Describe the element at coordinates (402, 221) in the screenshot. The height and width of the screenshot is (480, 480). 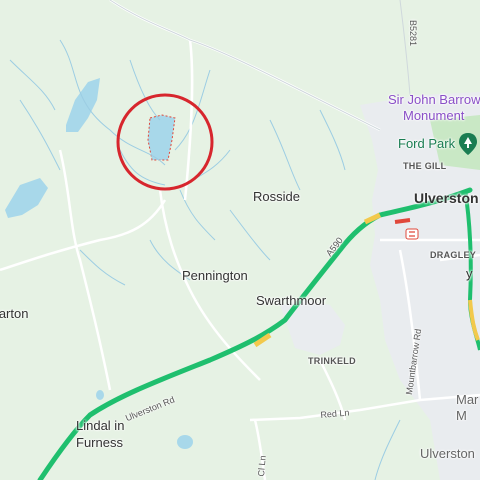
I see `town-road-heavy` at that location.